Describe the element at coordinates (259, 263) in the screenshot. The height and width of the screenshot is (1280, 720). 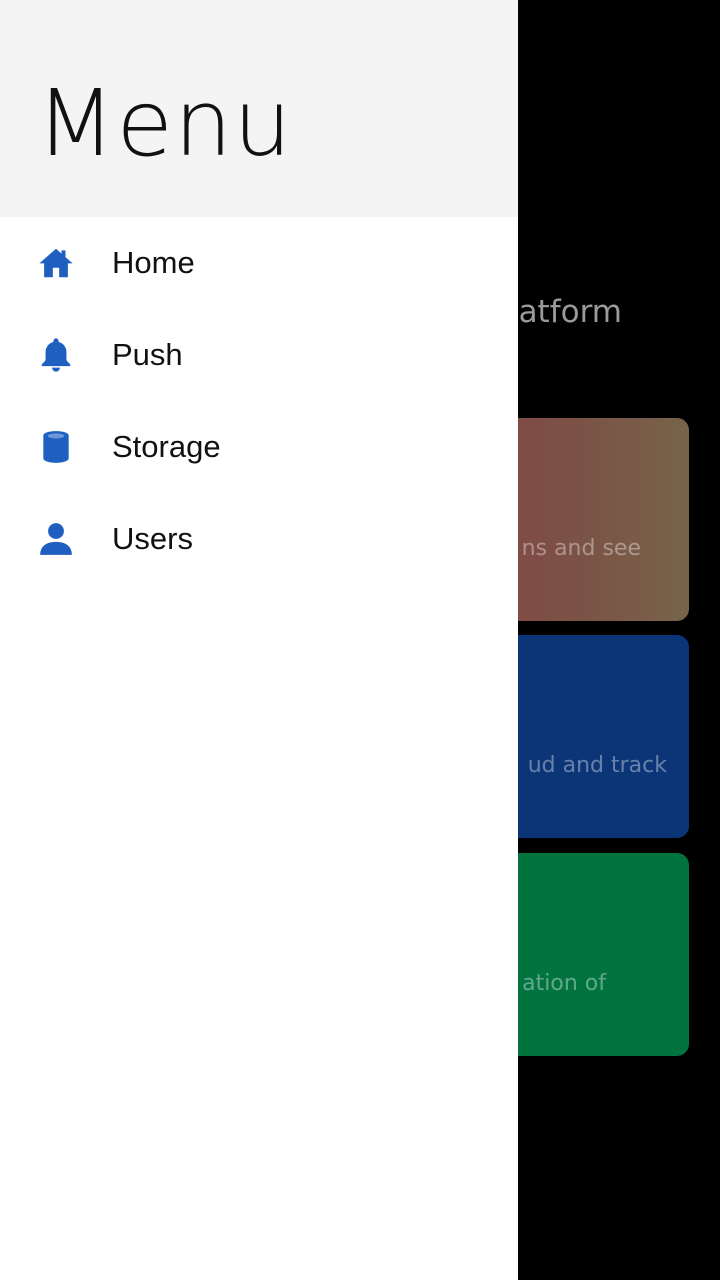
I see `menu-item-home: Home` at that location.